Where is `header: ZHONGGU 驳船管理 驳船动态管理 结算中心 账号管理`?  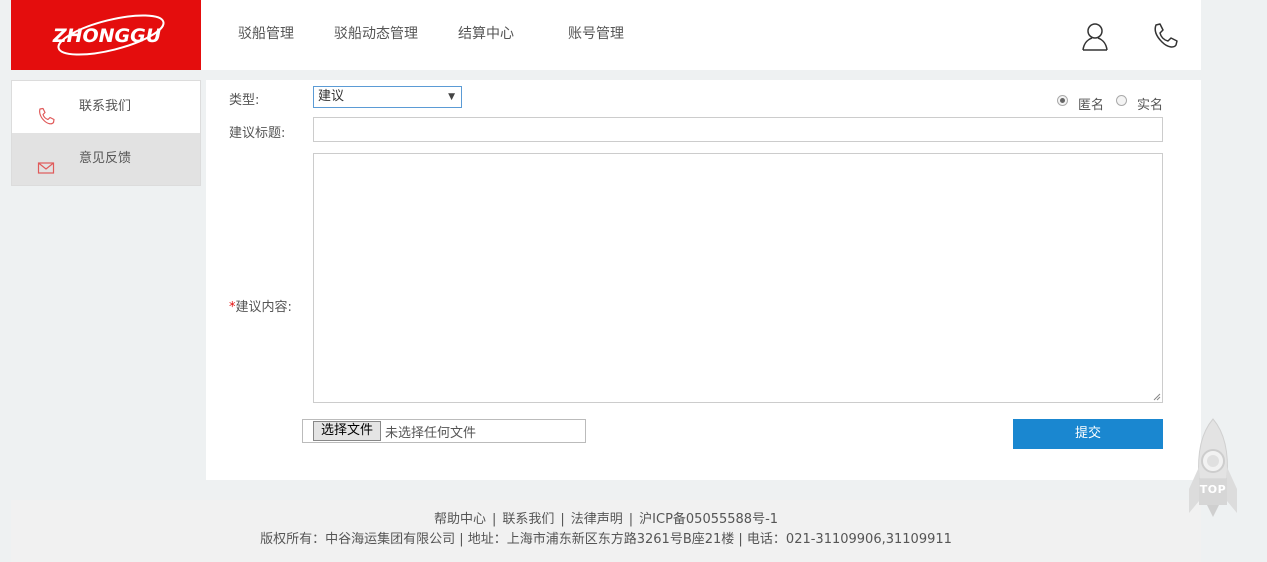 header: ZHONGGU 驳船管理 驳船动态管理 结算中心 账号管理 is located at coordinates (606, 35).